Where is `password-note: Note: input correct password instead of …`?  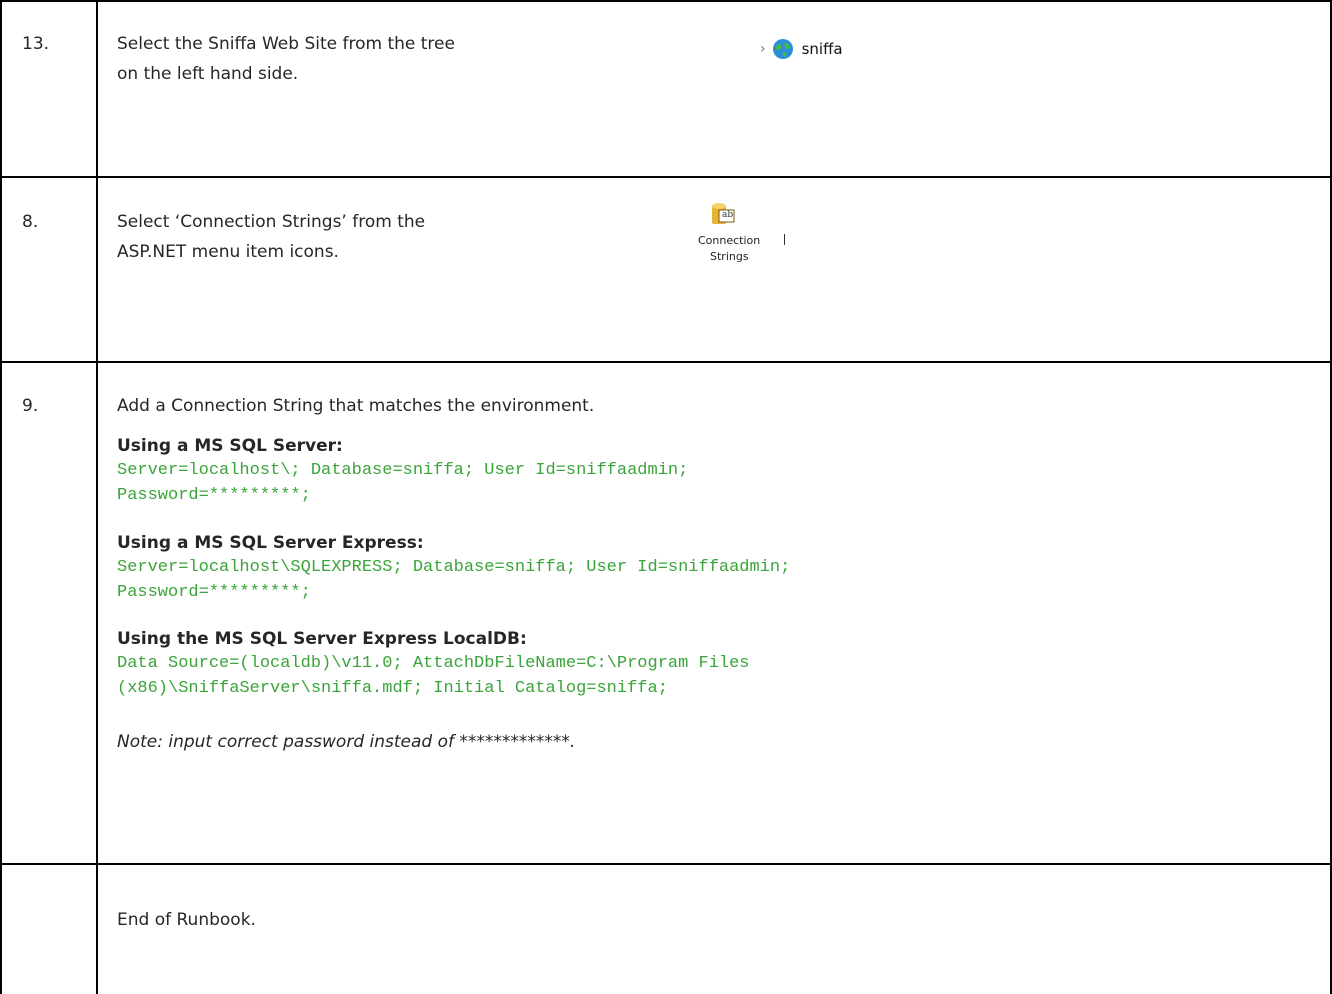 password-note: Note: input correct password instead of … is located at coordinates (346, 742).